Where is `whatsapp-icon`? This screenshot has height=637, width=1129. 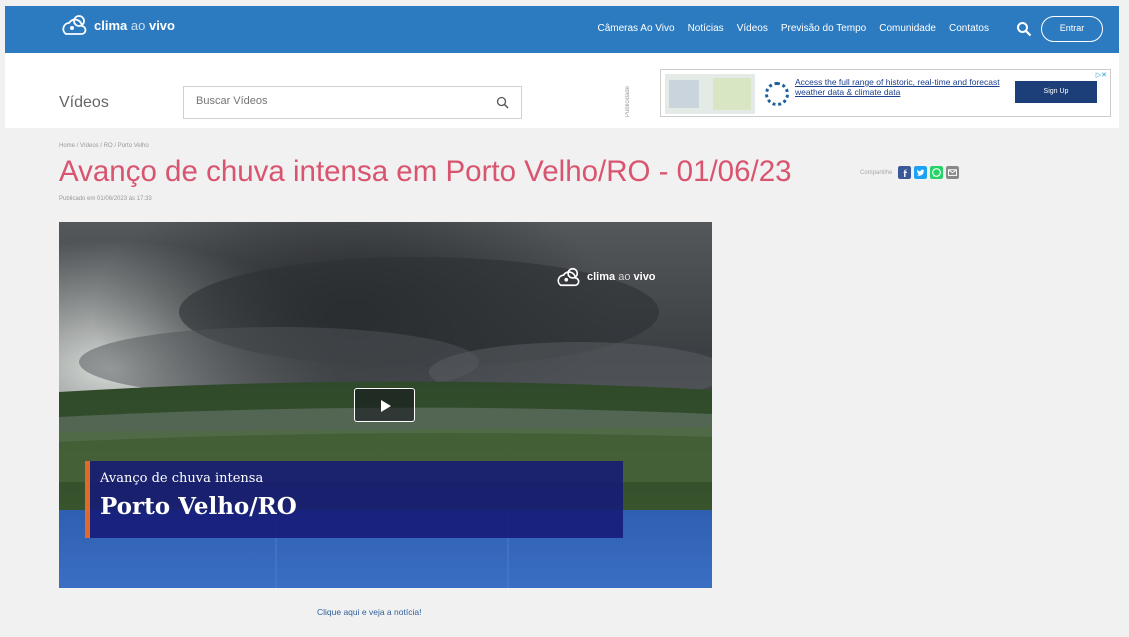
whatsapp-icon is located at coordinates (937, 172).